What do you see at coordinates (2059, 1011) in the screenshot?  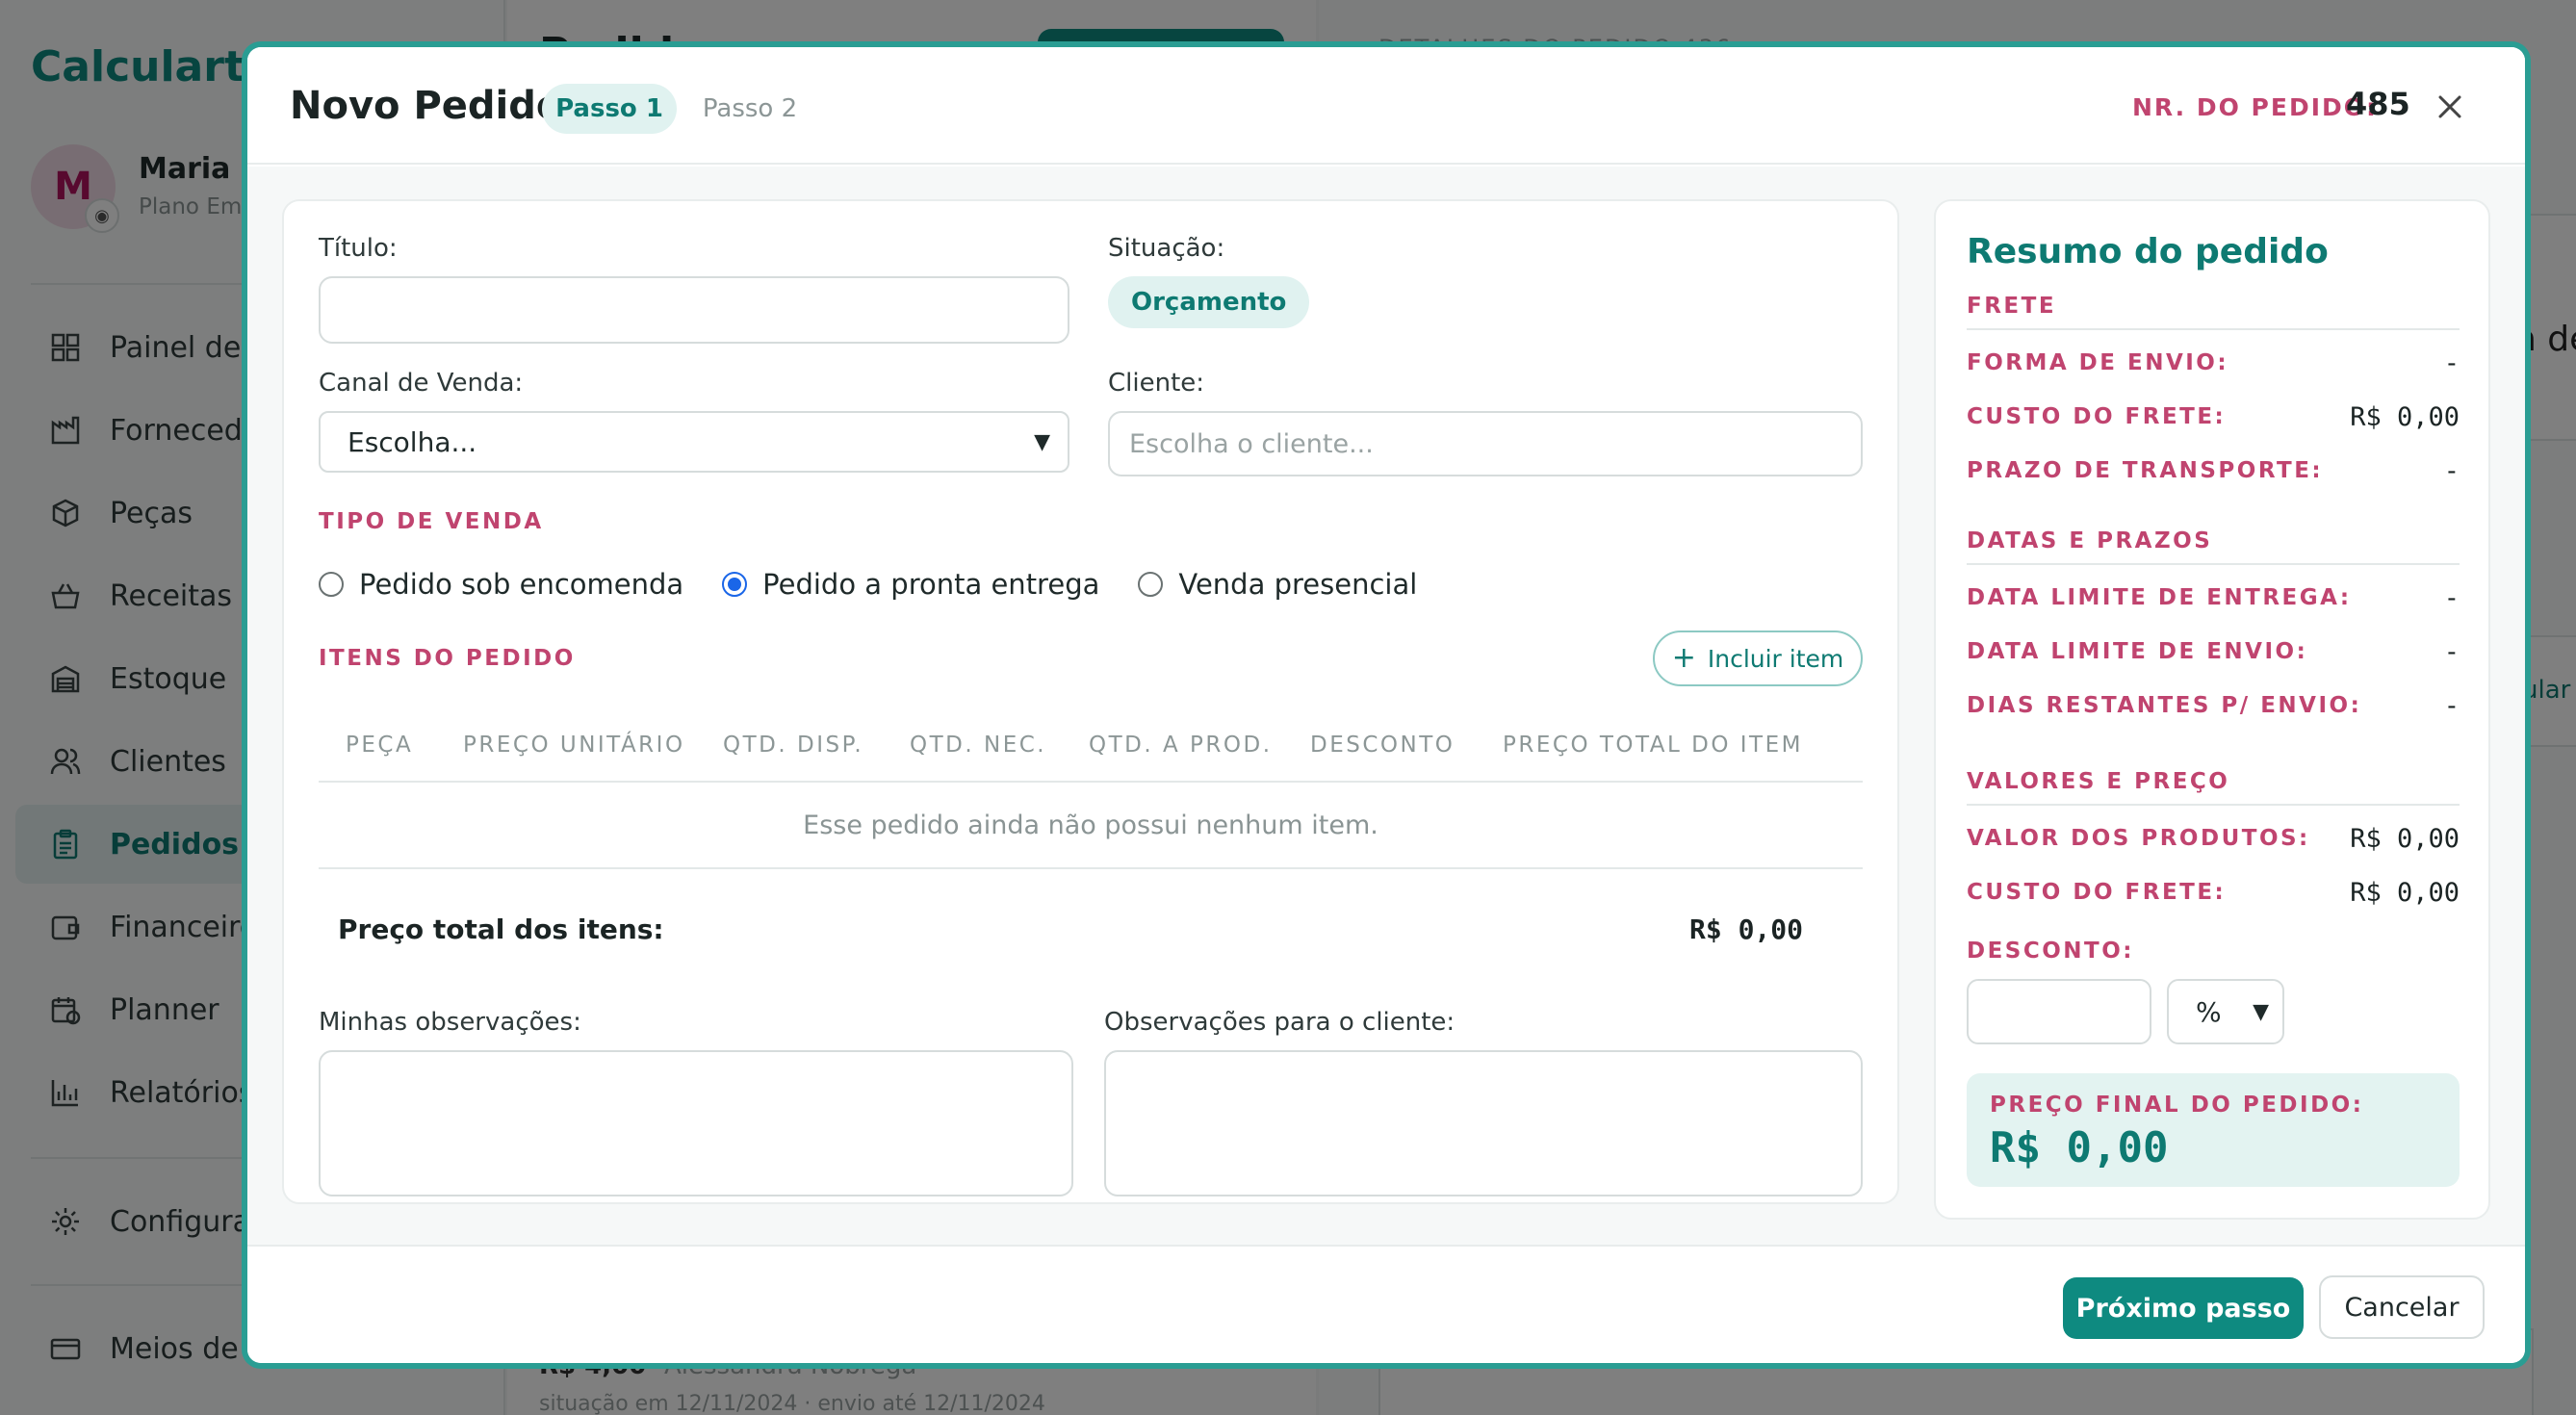 I see `discount-input` at bounding box center [2059, 1011].